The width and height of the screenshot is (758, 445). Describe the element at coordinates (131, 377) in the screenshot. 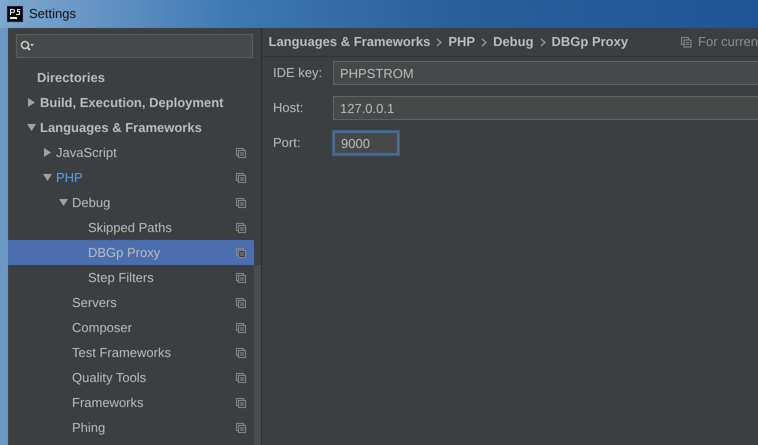

I see `tree-item: Quality Tools` at that location.